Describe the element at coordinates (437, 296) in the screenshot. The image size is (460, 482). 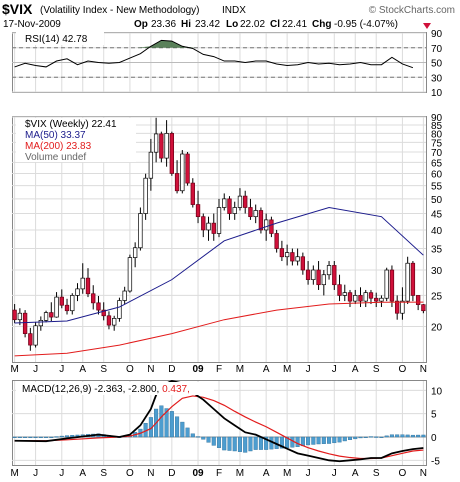
I see `price-tick-label: 25` at that location.